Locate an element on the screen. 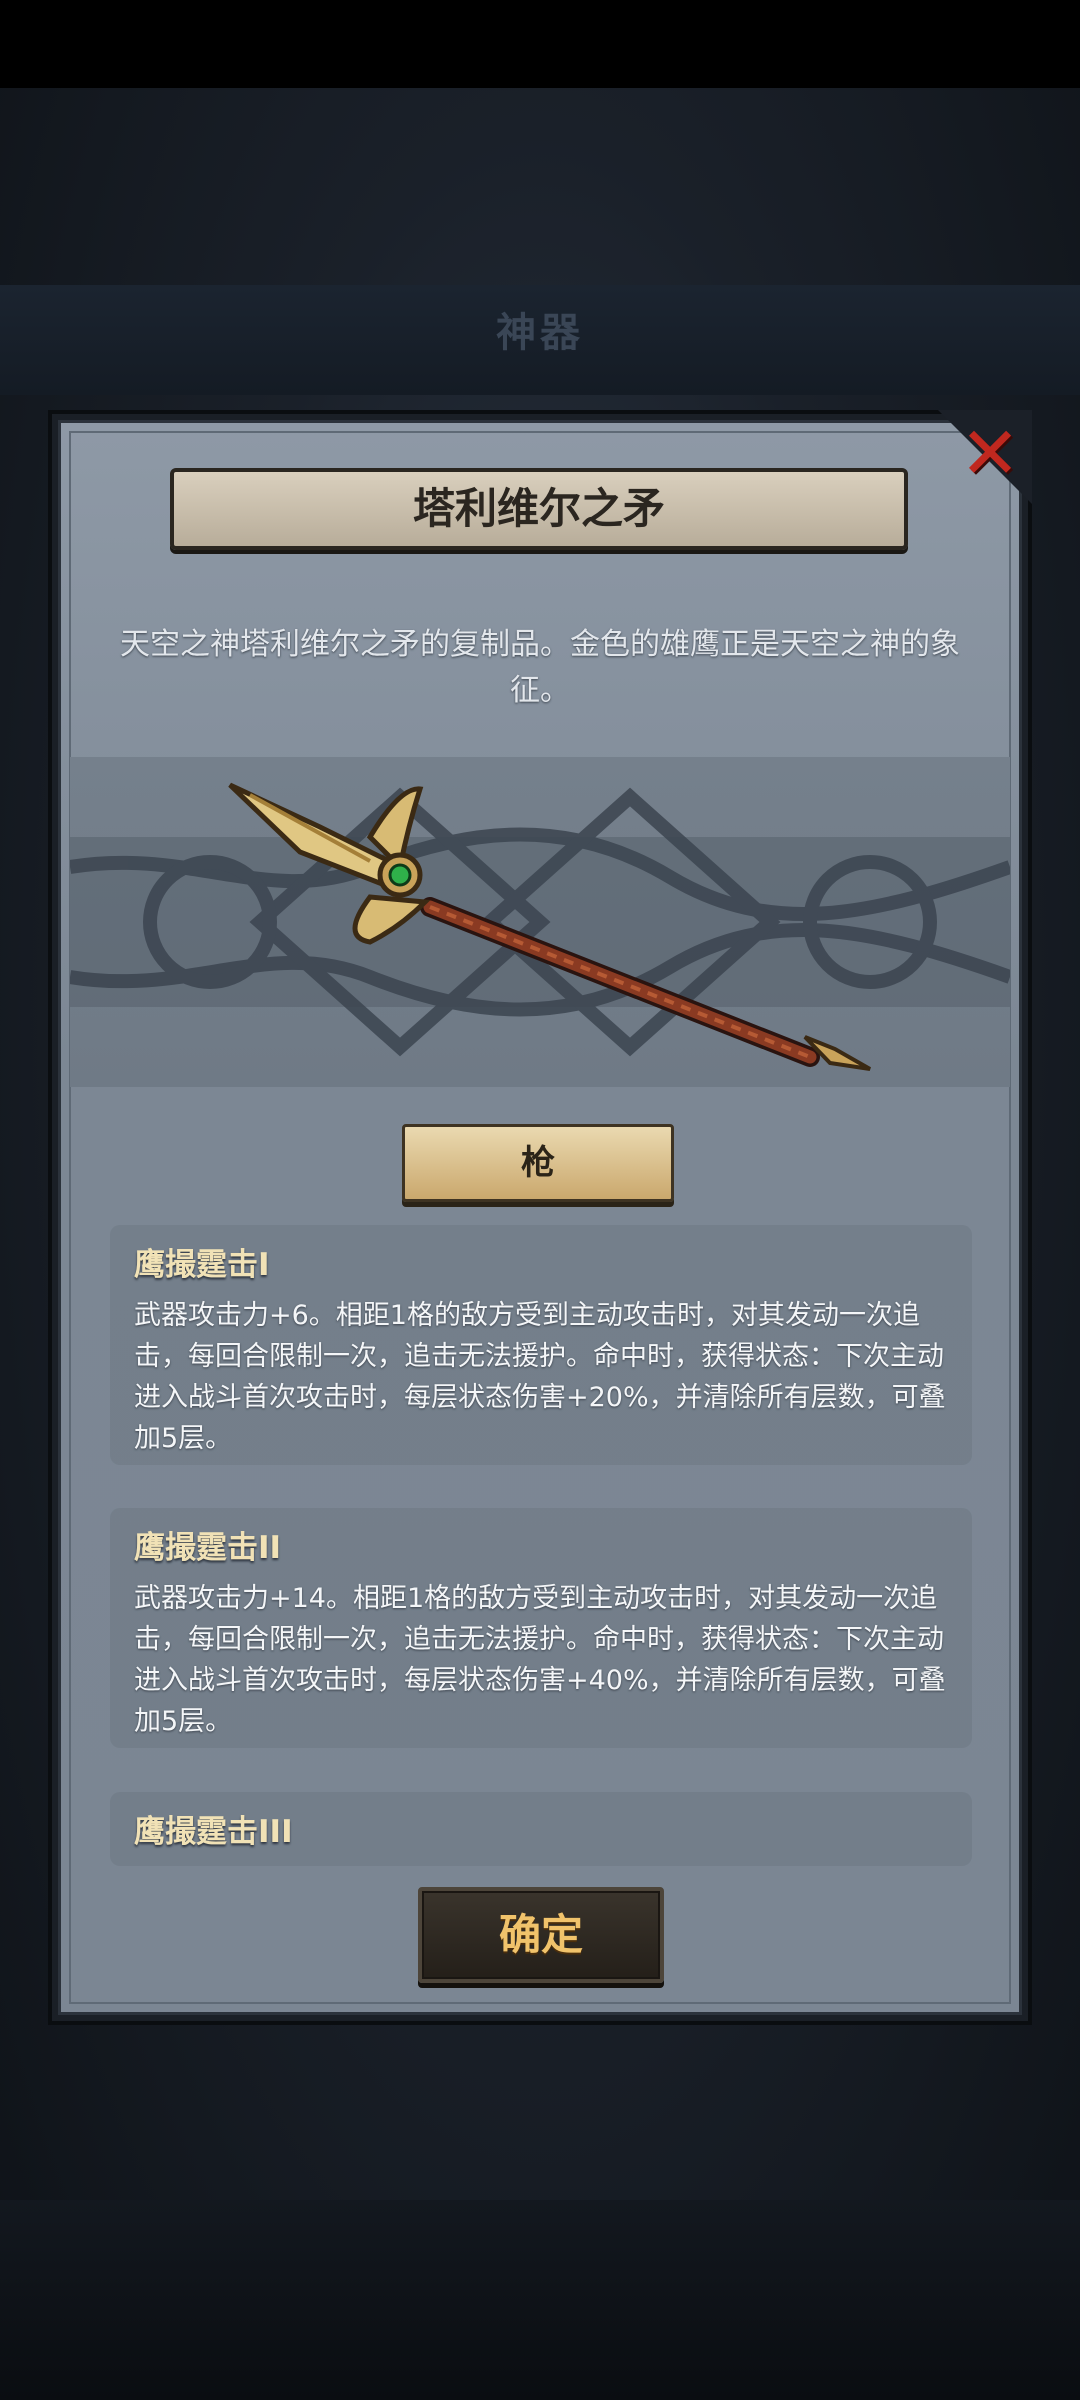 The width and height of the screenshot is (1080, 2400). skill-title: 鹰撮霆击III is located at coordinates (213, 1832).